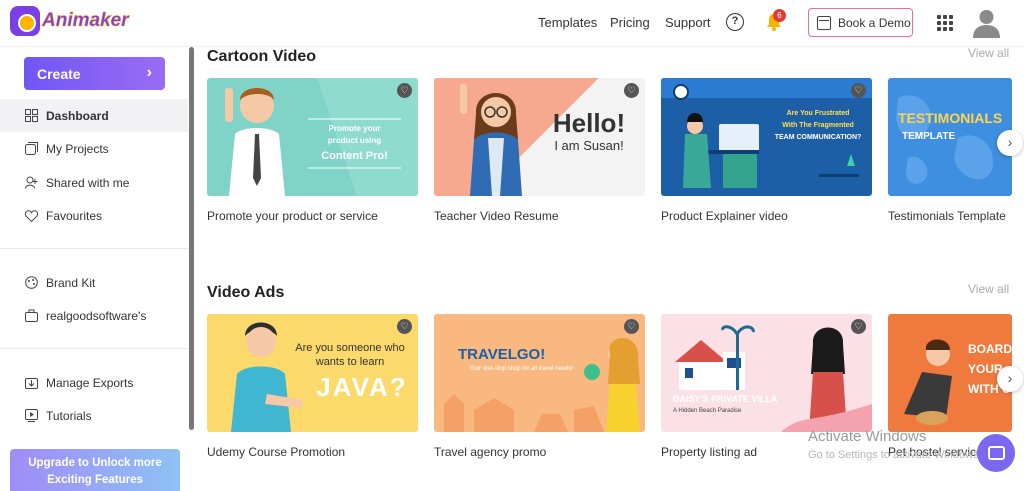 This screenshot has width=1024, height=491. Describe the element at coordinates (630, 22) in the screenshot. I see `nav-pricing: Pricing` at that location.